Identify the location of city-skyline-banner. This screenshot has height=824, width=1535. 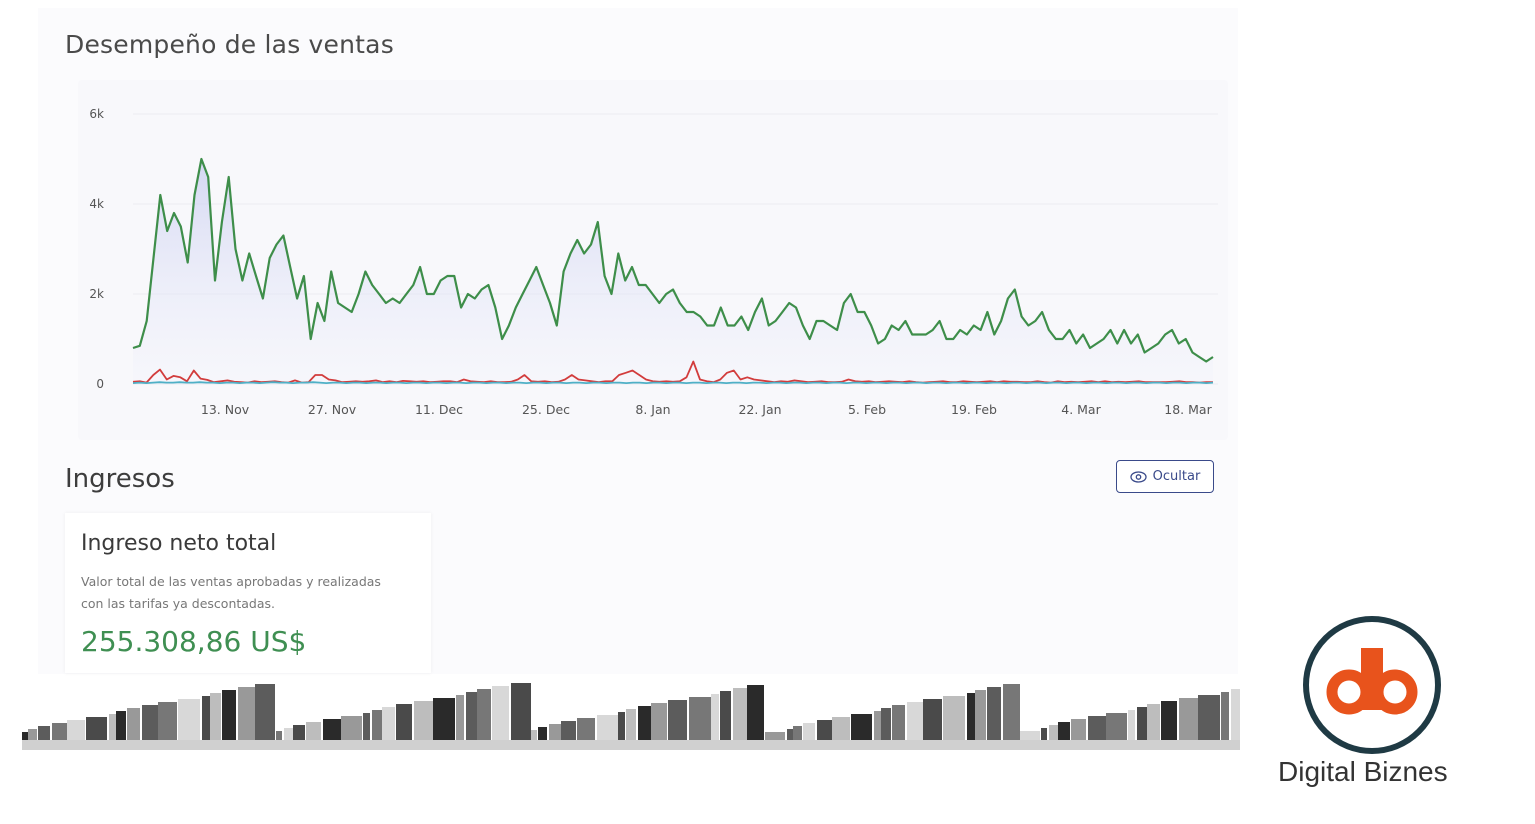
(631, 716).